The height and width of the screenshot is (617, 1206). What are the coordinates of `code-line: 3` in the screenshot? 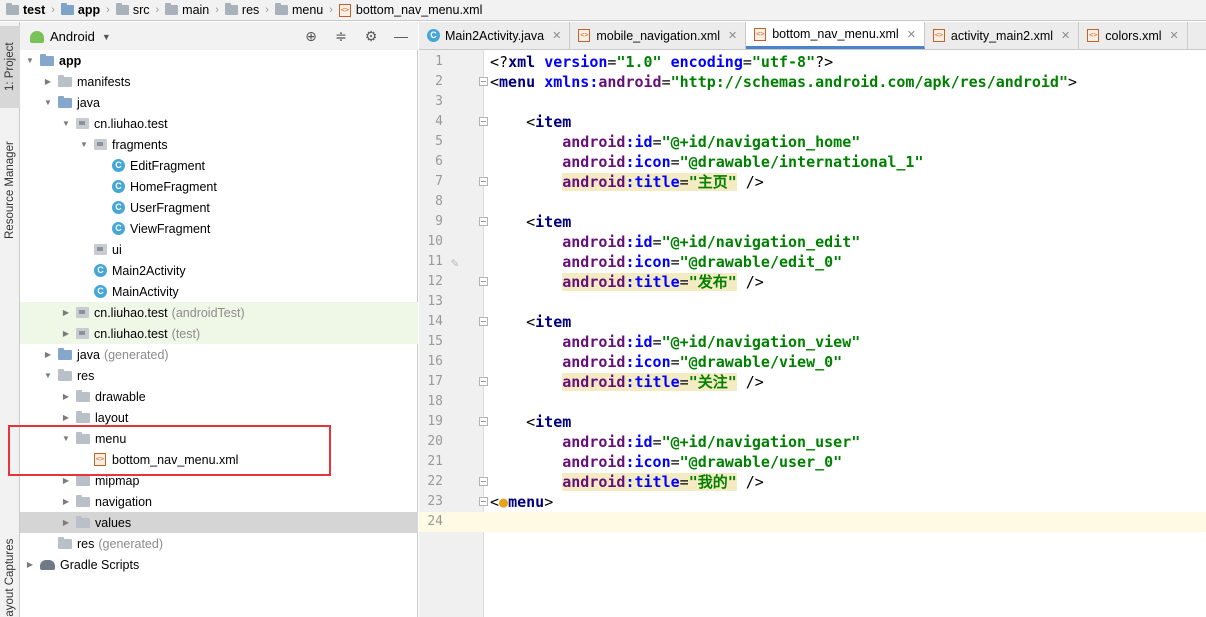 It's located at (812, 102).